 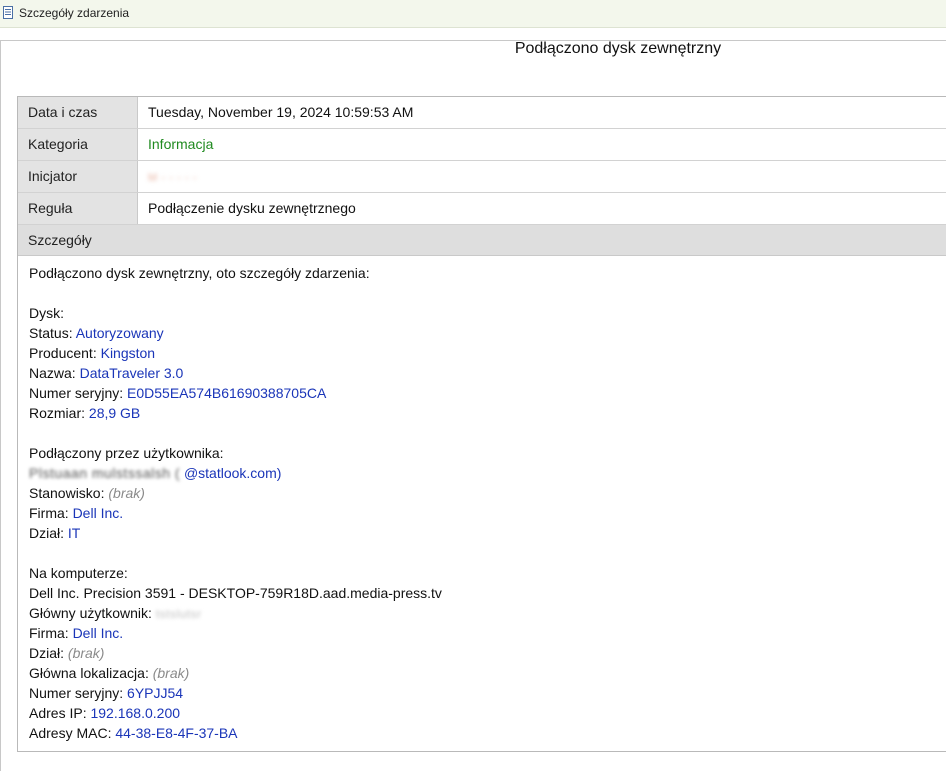 I want to click on label: Adresy MAC:, so click(x=70, y=733).